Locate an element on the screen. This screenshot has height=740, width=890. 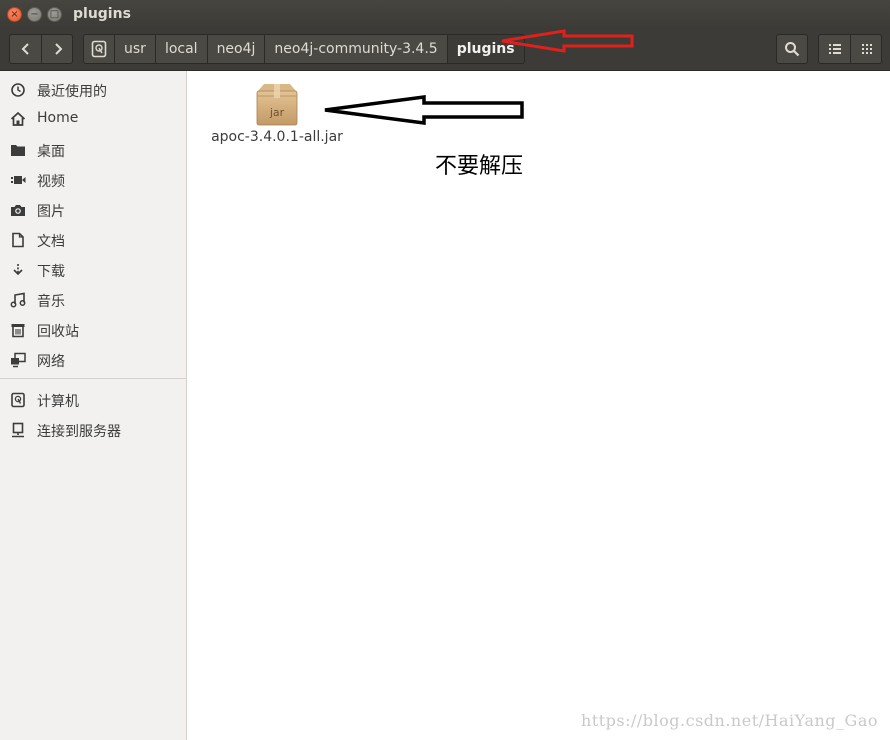
sidebar-item-label: Home is located at coordinates (58, 118).